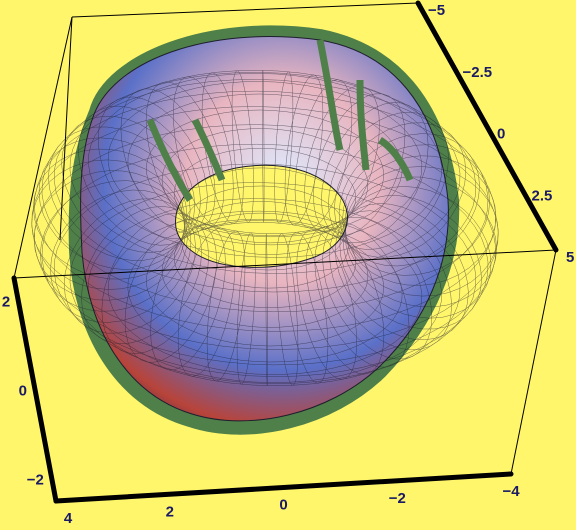 Image resolution: width=576 pixels, height=530 pixels. Describe the element at coordinates (542, 195) in the screenshot. I see `y-tick-label: 2.5` at that location.